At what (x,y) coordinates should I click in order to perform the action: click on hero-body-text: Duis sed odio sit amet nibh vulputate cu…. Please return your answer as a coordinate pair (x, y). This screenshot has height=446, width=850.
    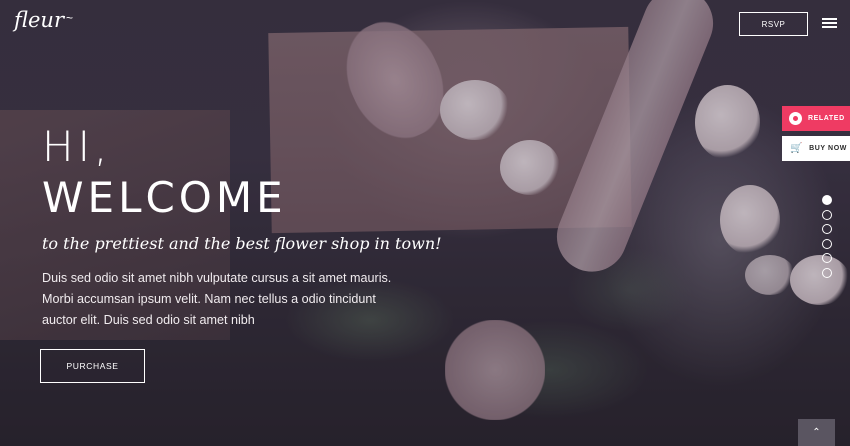
    Looking at the image, I should click on (232, 299).